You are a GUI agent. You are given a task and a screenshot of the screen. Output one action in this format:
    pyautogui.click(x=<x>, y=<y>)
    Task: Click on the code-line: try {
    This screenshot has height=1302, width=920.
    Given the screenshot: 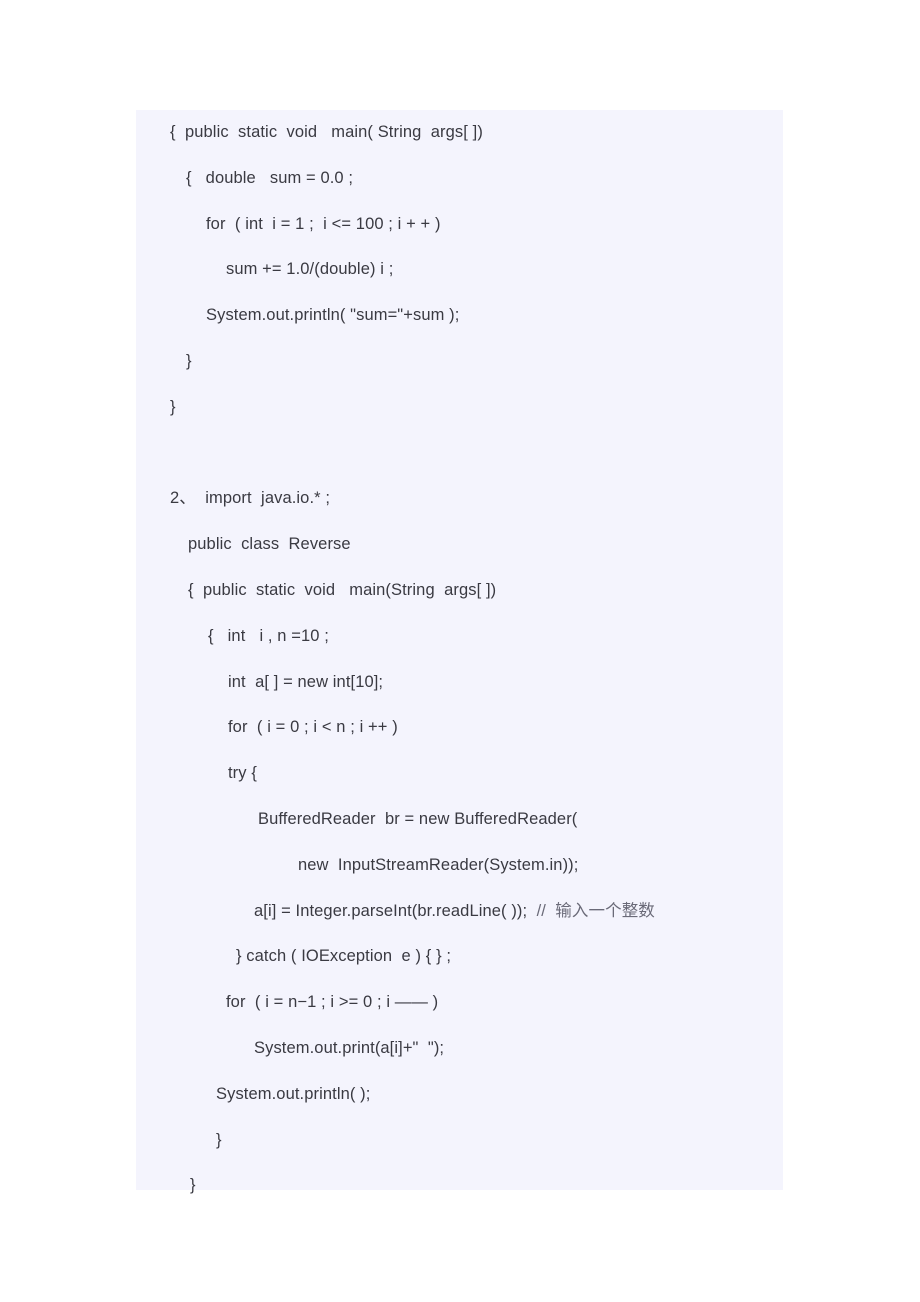 What is the action you would take?
    pyautogui.click(x=459, y=774)
    